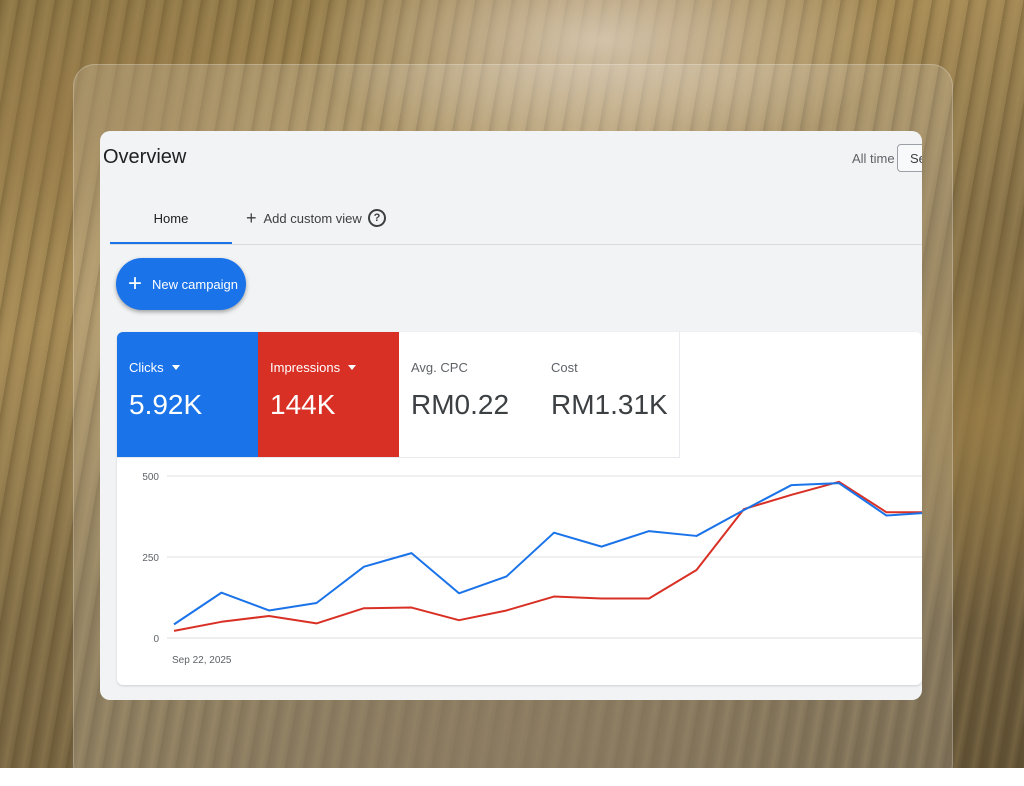 This screenshot has width=1024, height=786. I want to click on date-range-button: Se, so click(909, 158).